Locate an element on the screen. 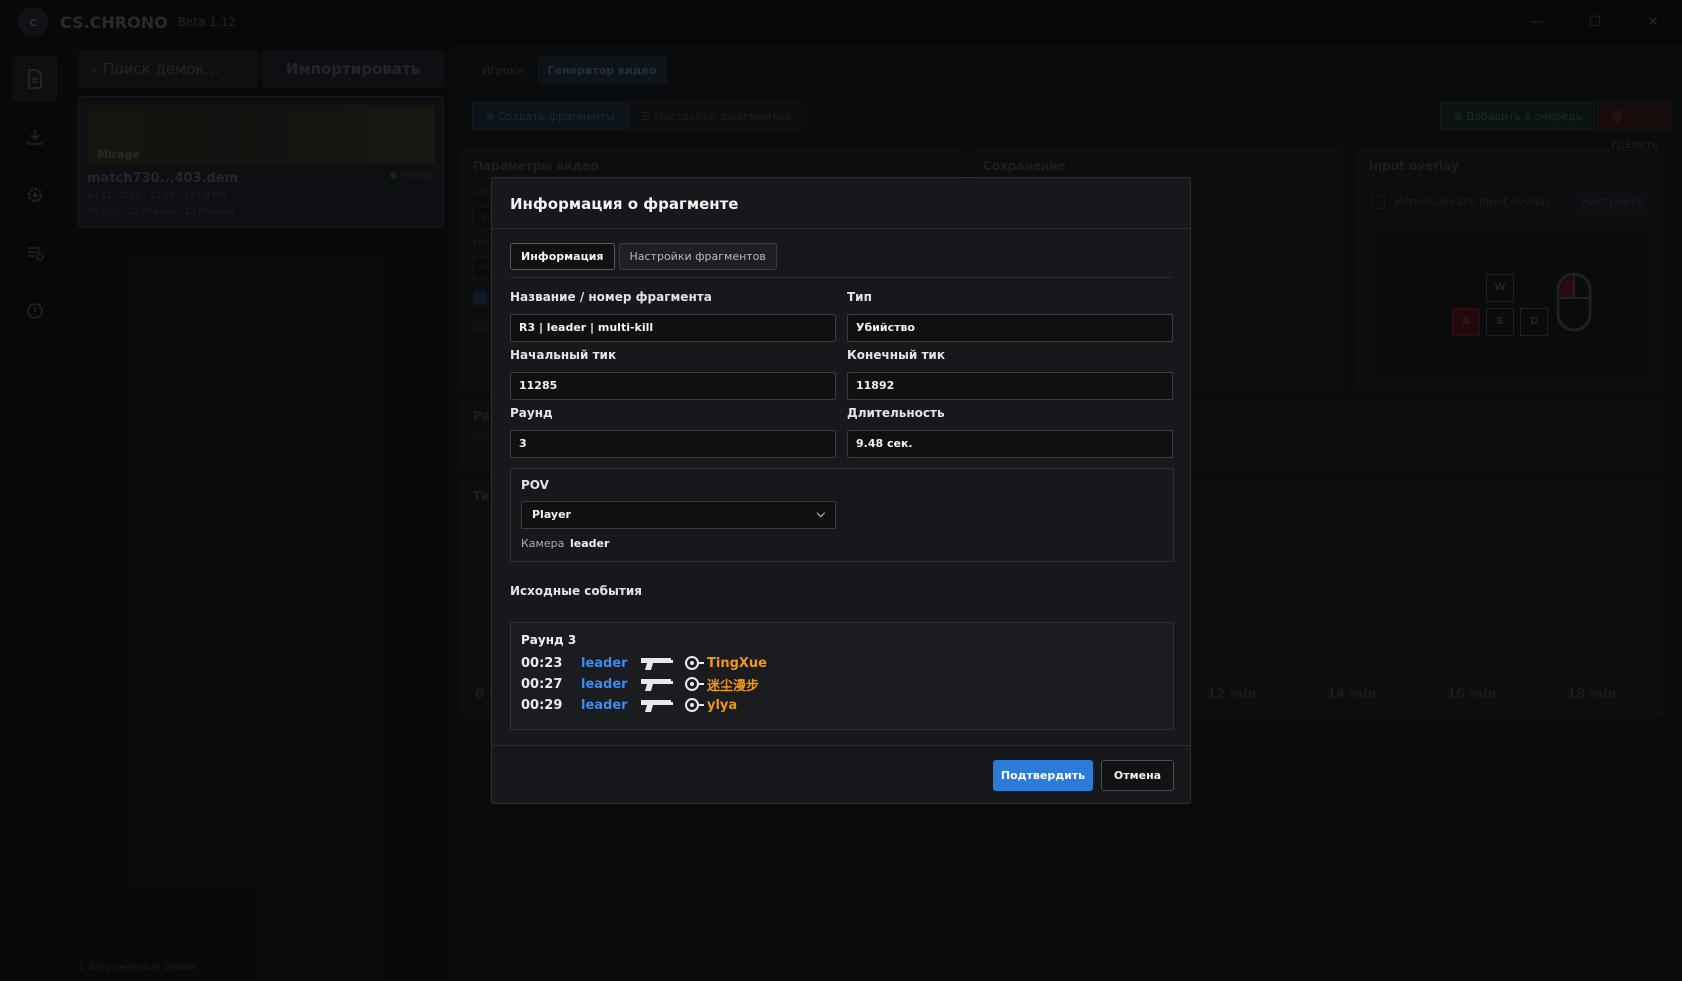 Image resolution: width=1682 pixels, height=981 pixels. cancel-button: Отмена is located at coordinates (1137, 775).